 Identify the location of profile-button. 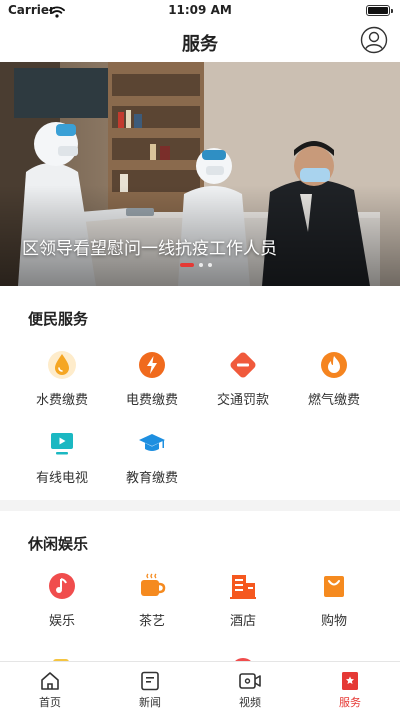
(374, 40).